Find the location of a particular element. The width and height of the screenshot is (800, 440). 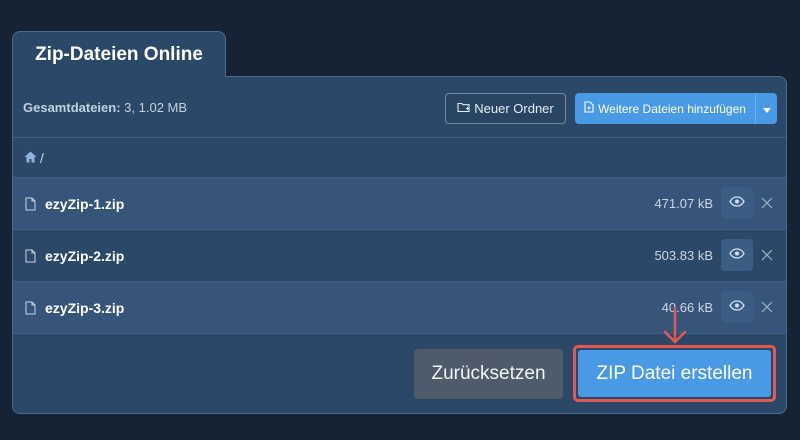

breadcrumb: / is located at coordinates (399, 157).